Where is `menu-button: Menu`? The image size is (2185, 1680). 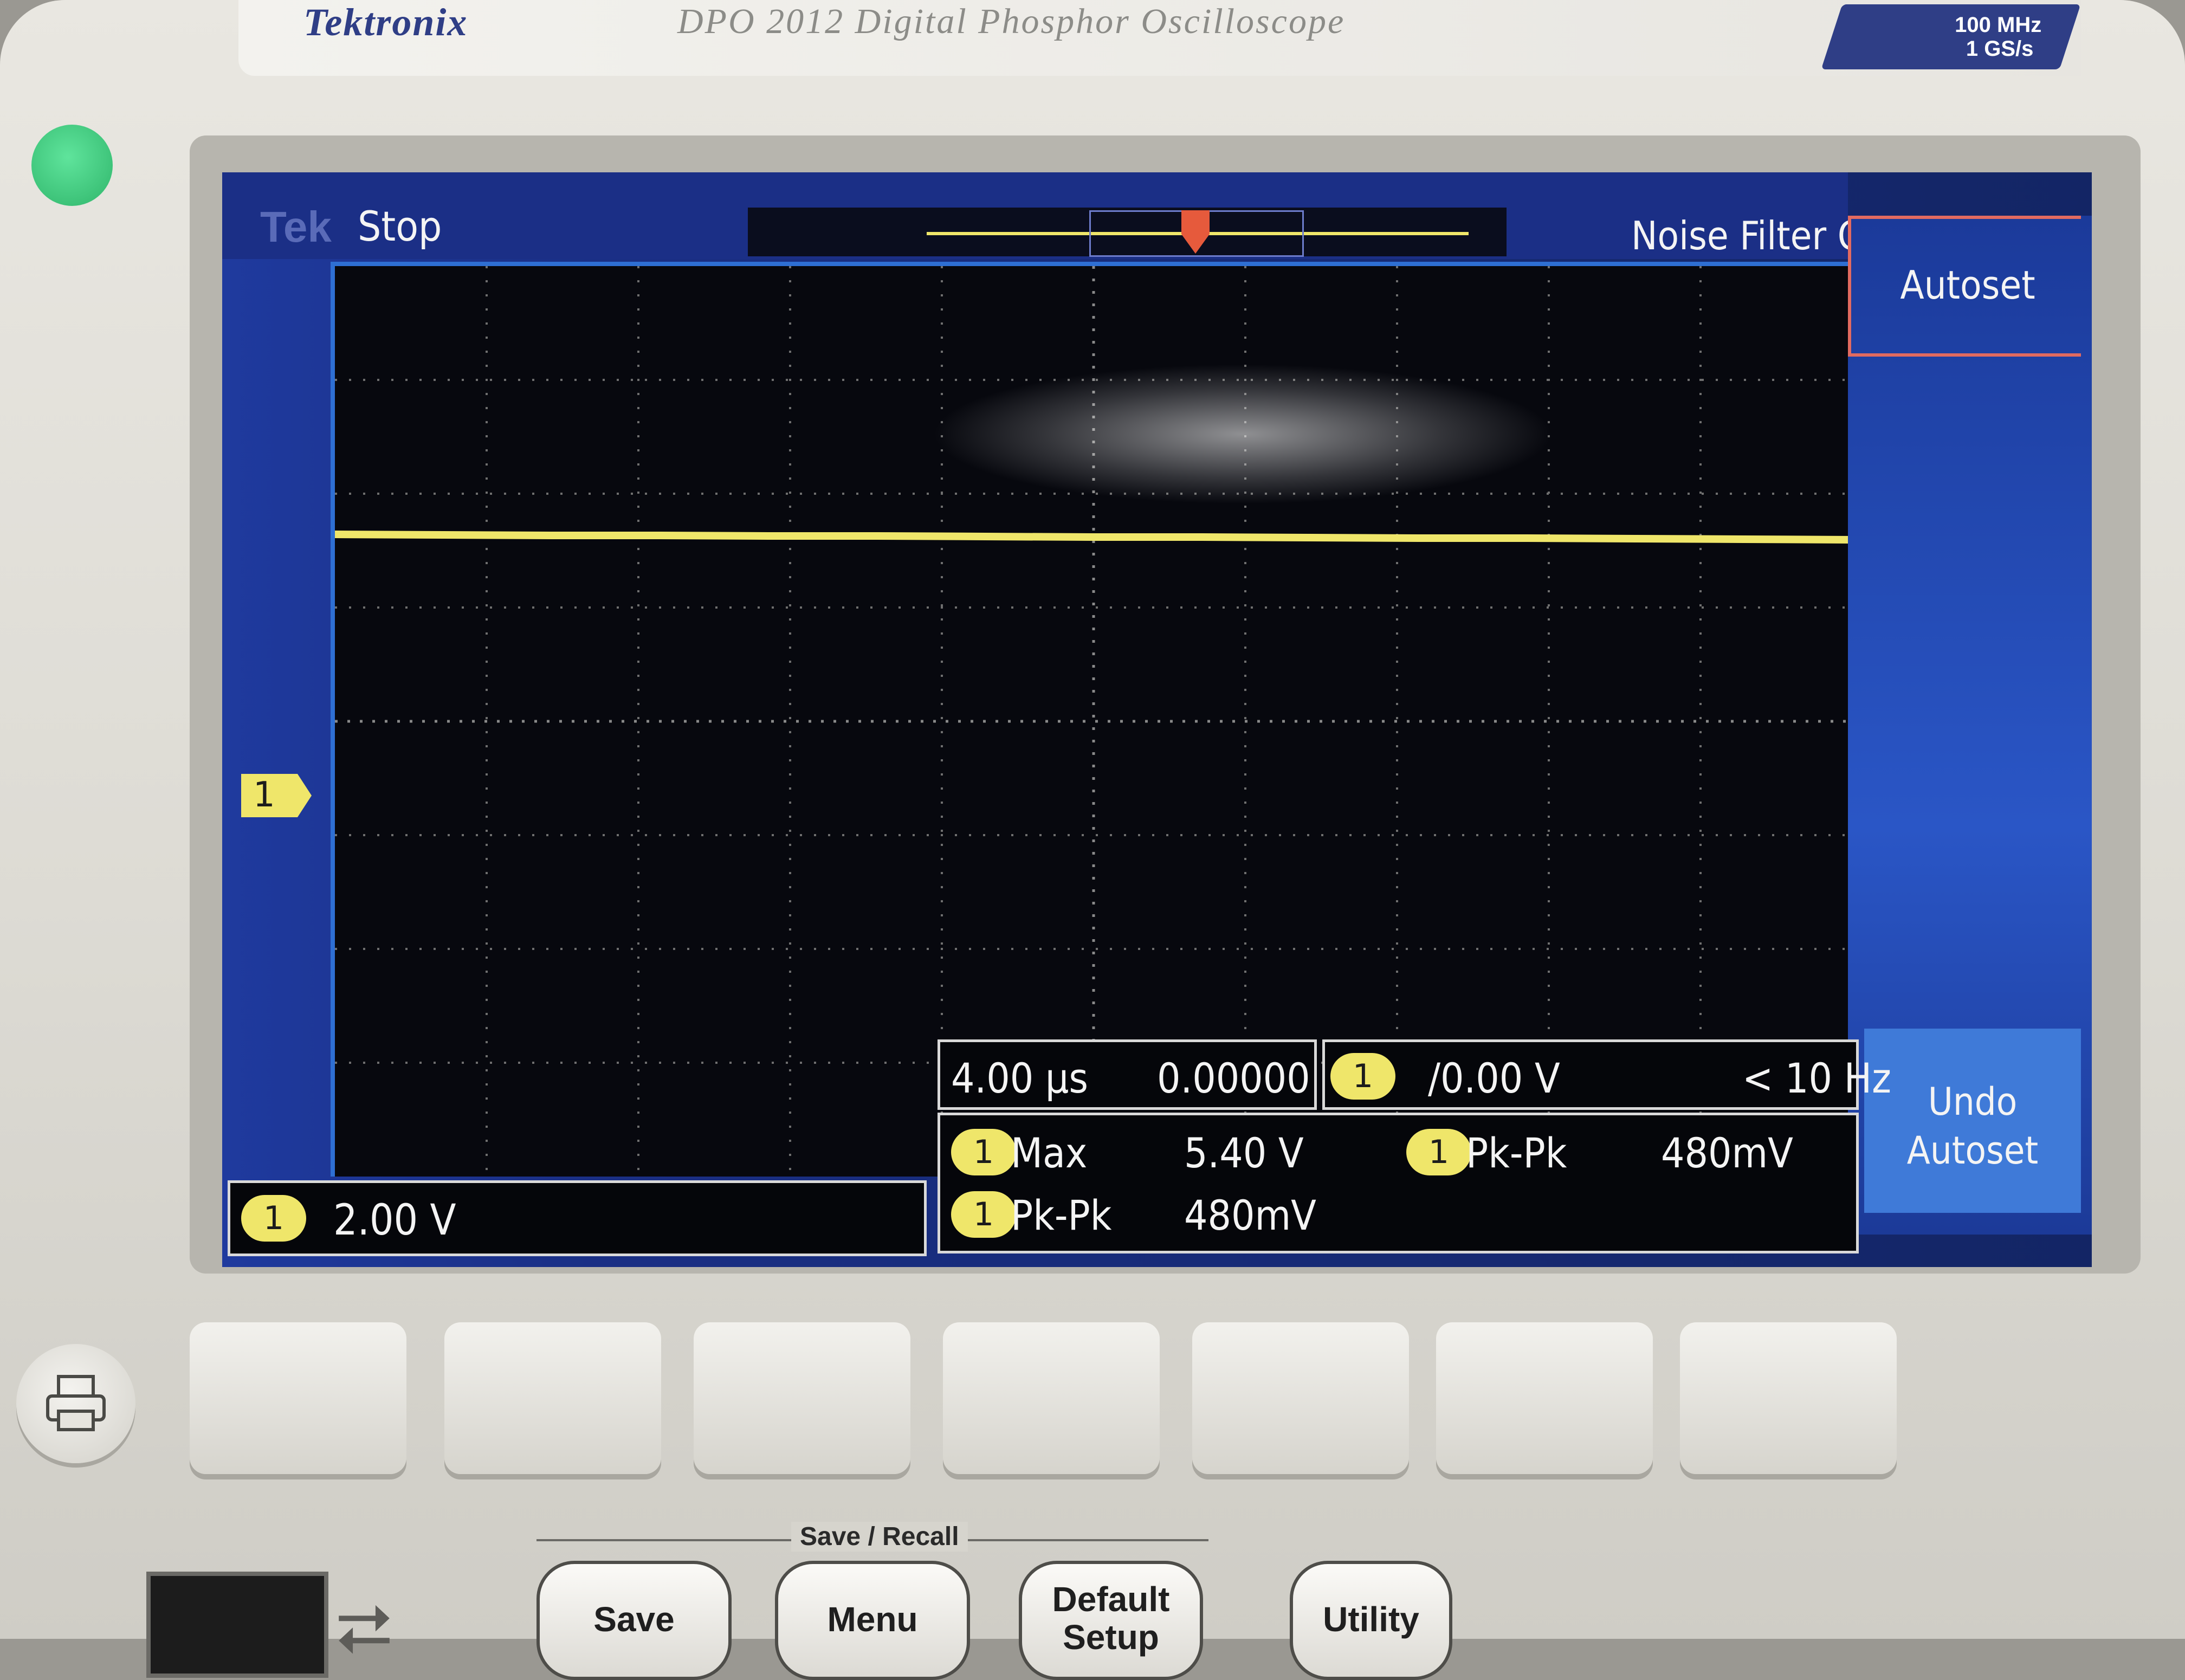
menu-button: Menu is located at coordinates (872, 1621).